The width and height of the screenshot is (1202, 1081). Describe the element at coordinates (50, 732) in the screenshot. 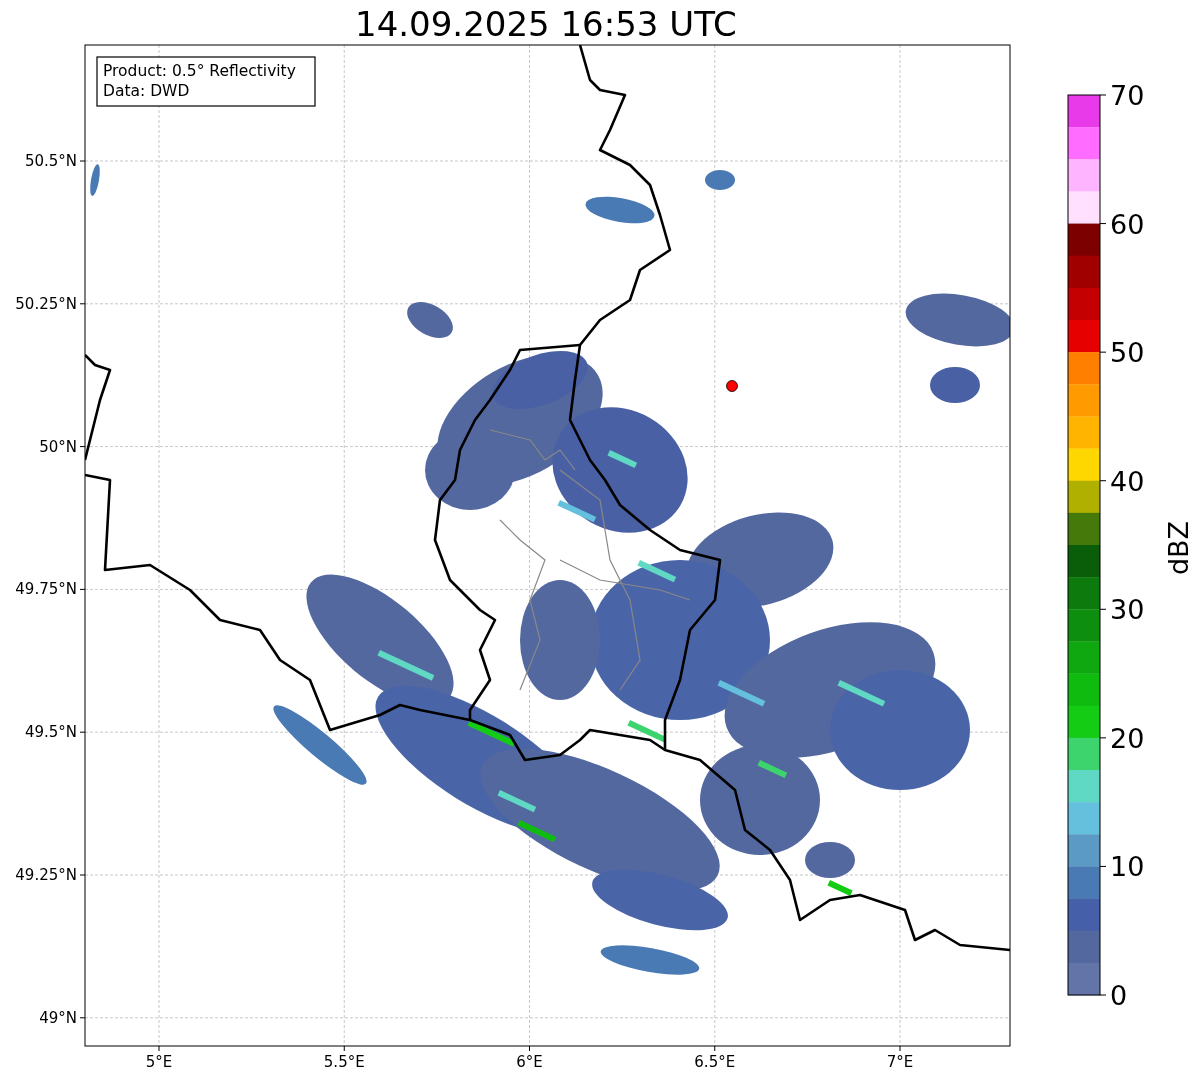

I see `axis-tick-label: 49.5°N` at that location.